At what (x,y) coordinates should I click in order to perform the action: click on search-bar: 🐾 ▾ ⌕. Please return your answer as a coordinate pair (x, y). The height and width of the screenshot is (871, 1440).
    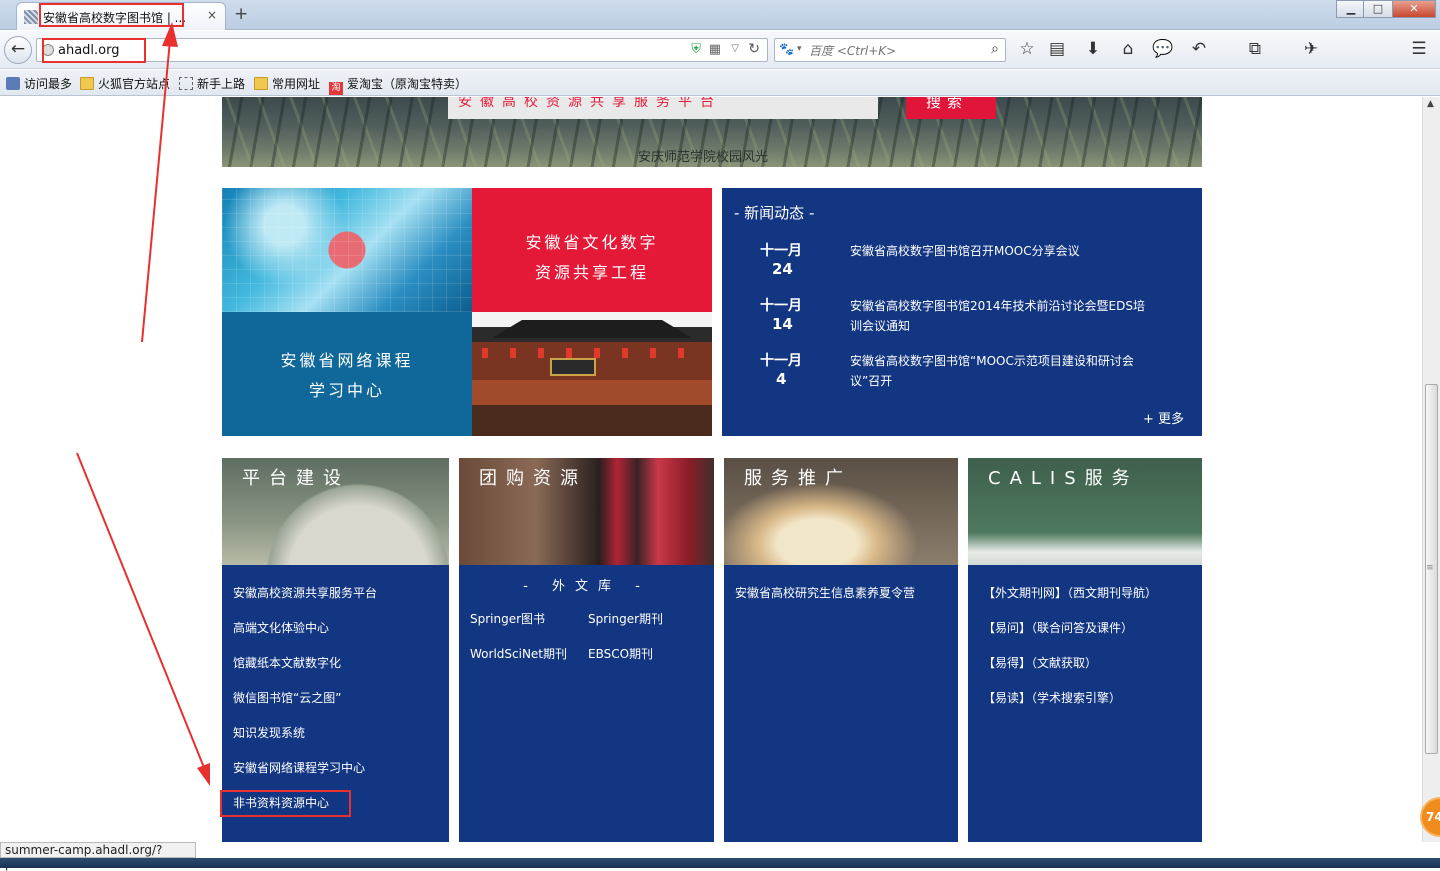
    Looking at the image, I should click on (890, 50).